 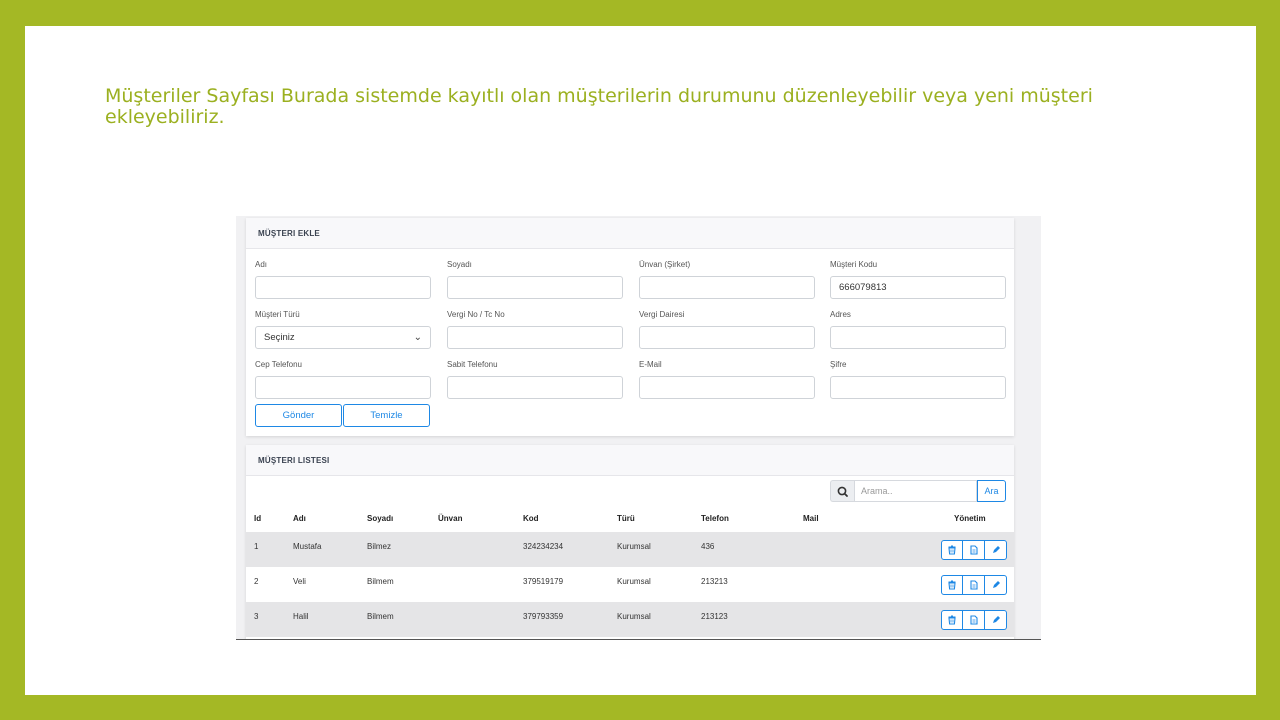 What do you see at coordinates (543, 616) in the screenshot?
I see `cell-code: 379793359` at bounding box center [543, 616].